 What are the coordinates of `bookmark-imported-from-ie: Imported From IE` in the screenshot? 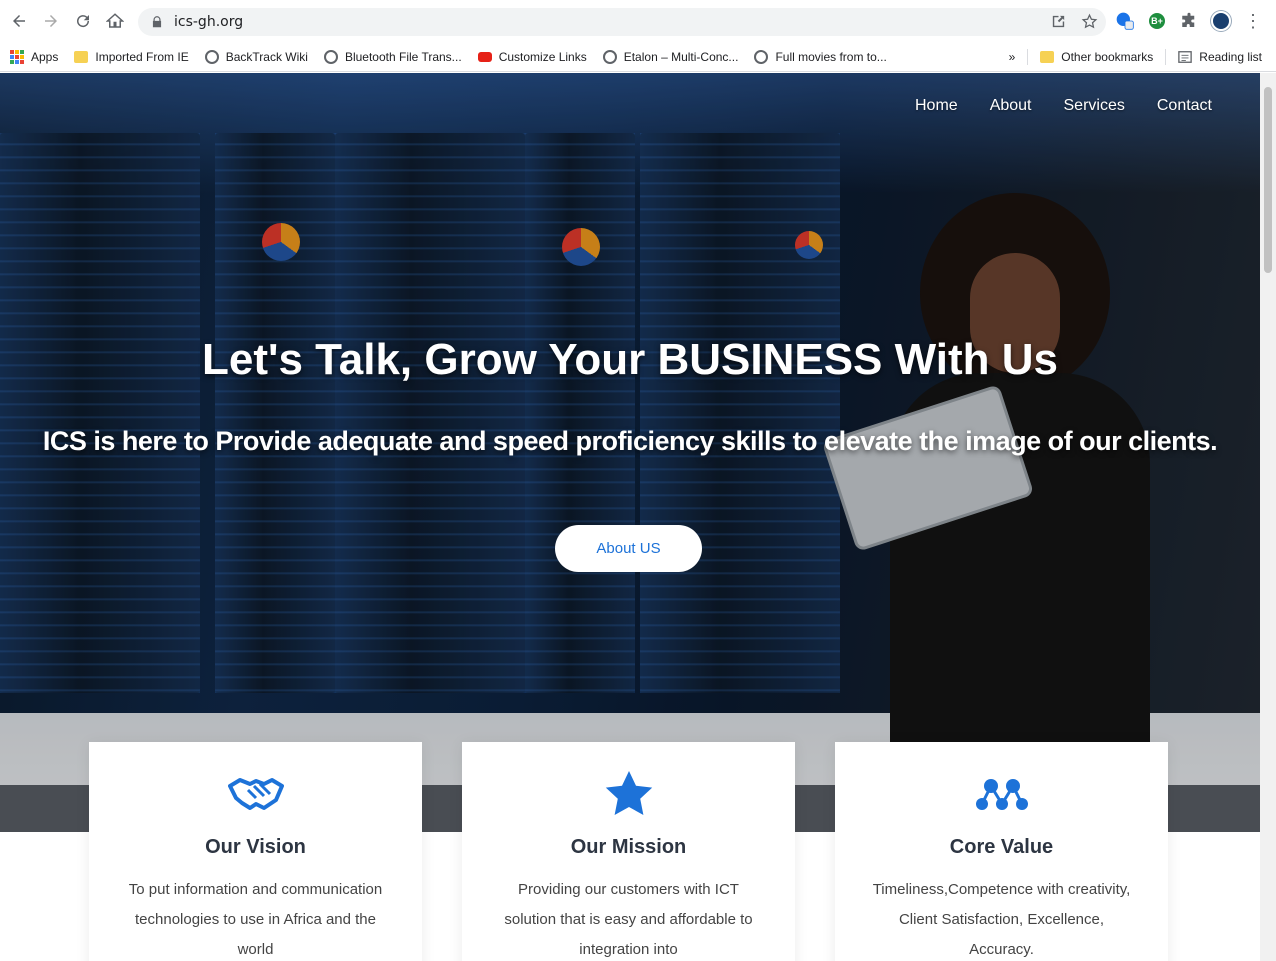 It's located at (131, 57).